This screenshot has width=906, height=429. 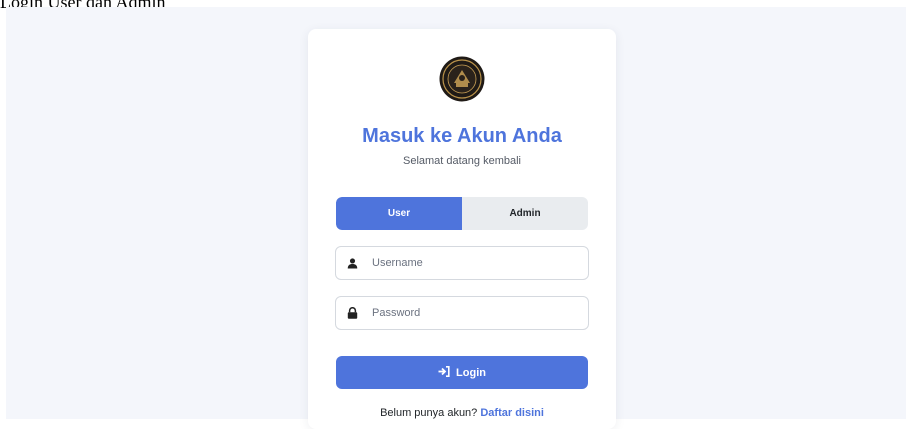 I want to click on username-input, so click(x=478, y=263).